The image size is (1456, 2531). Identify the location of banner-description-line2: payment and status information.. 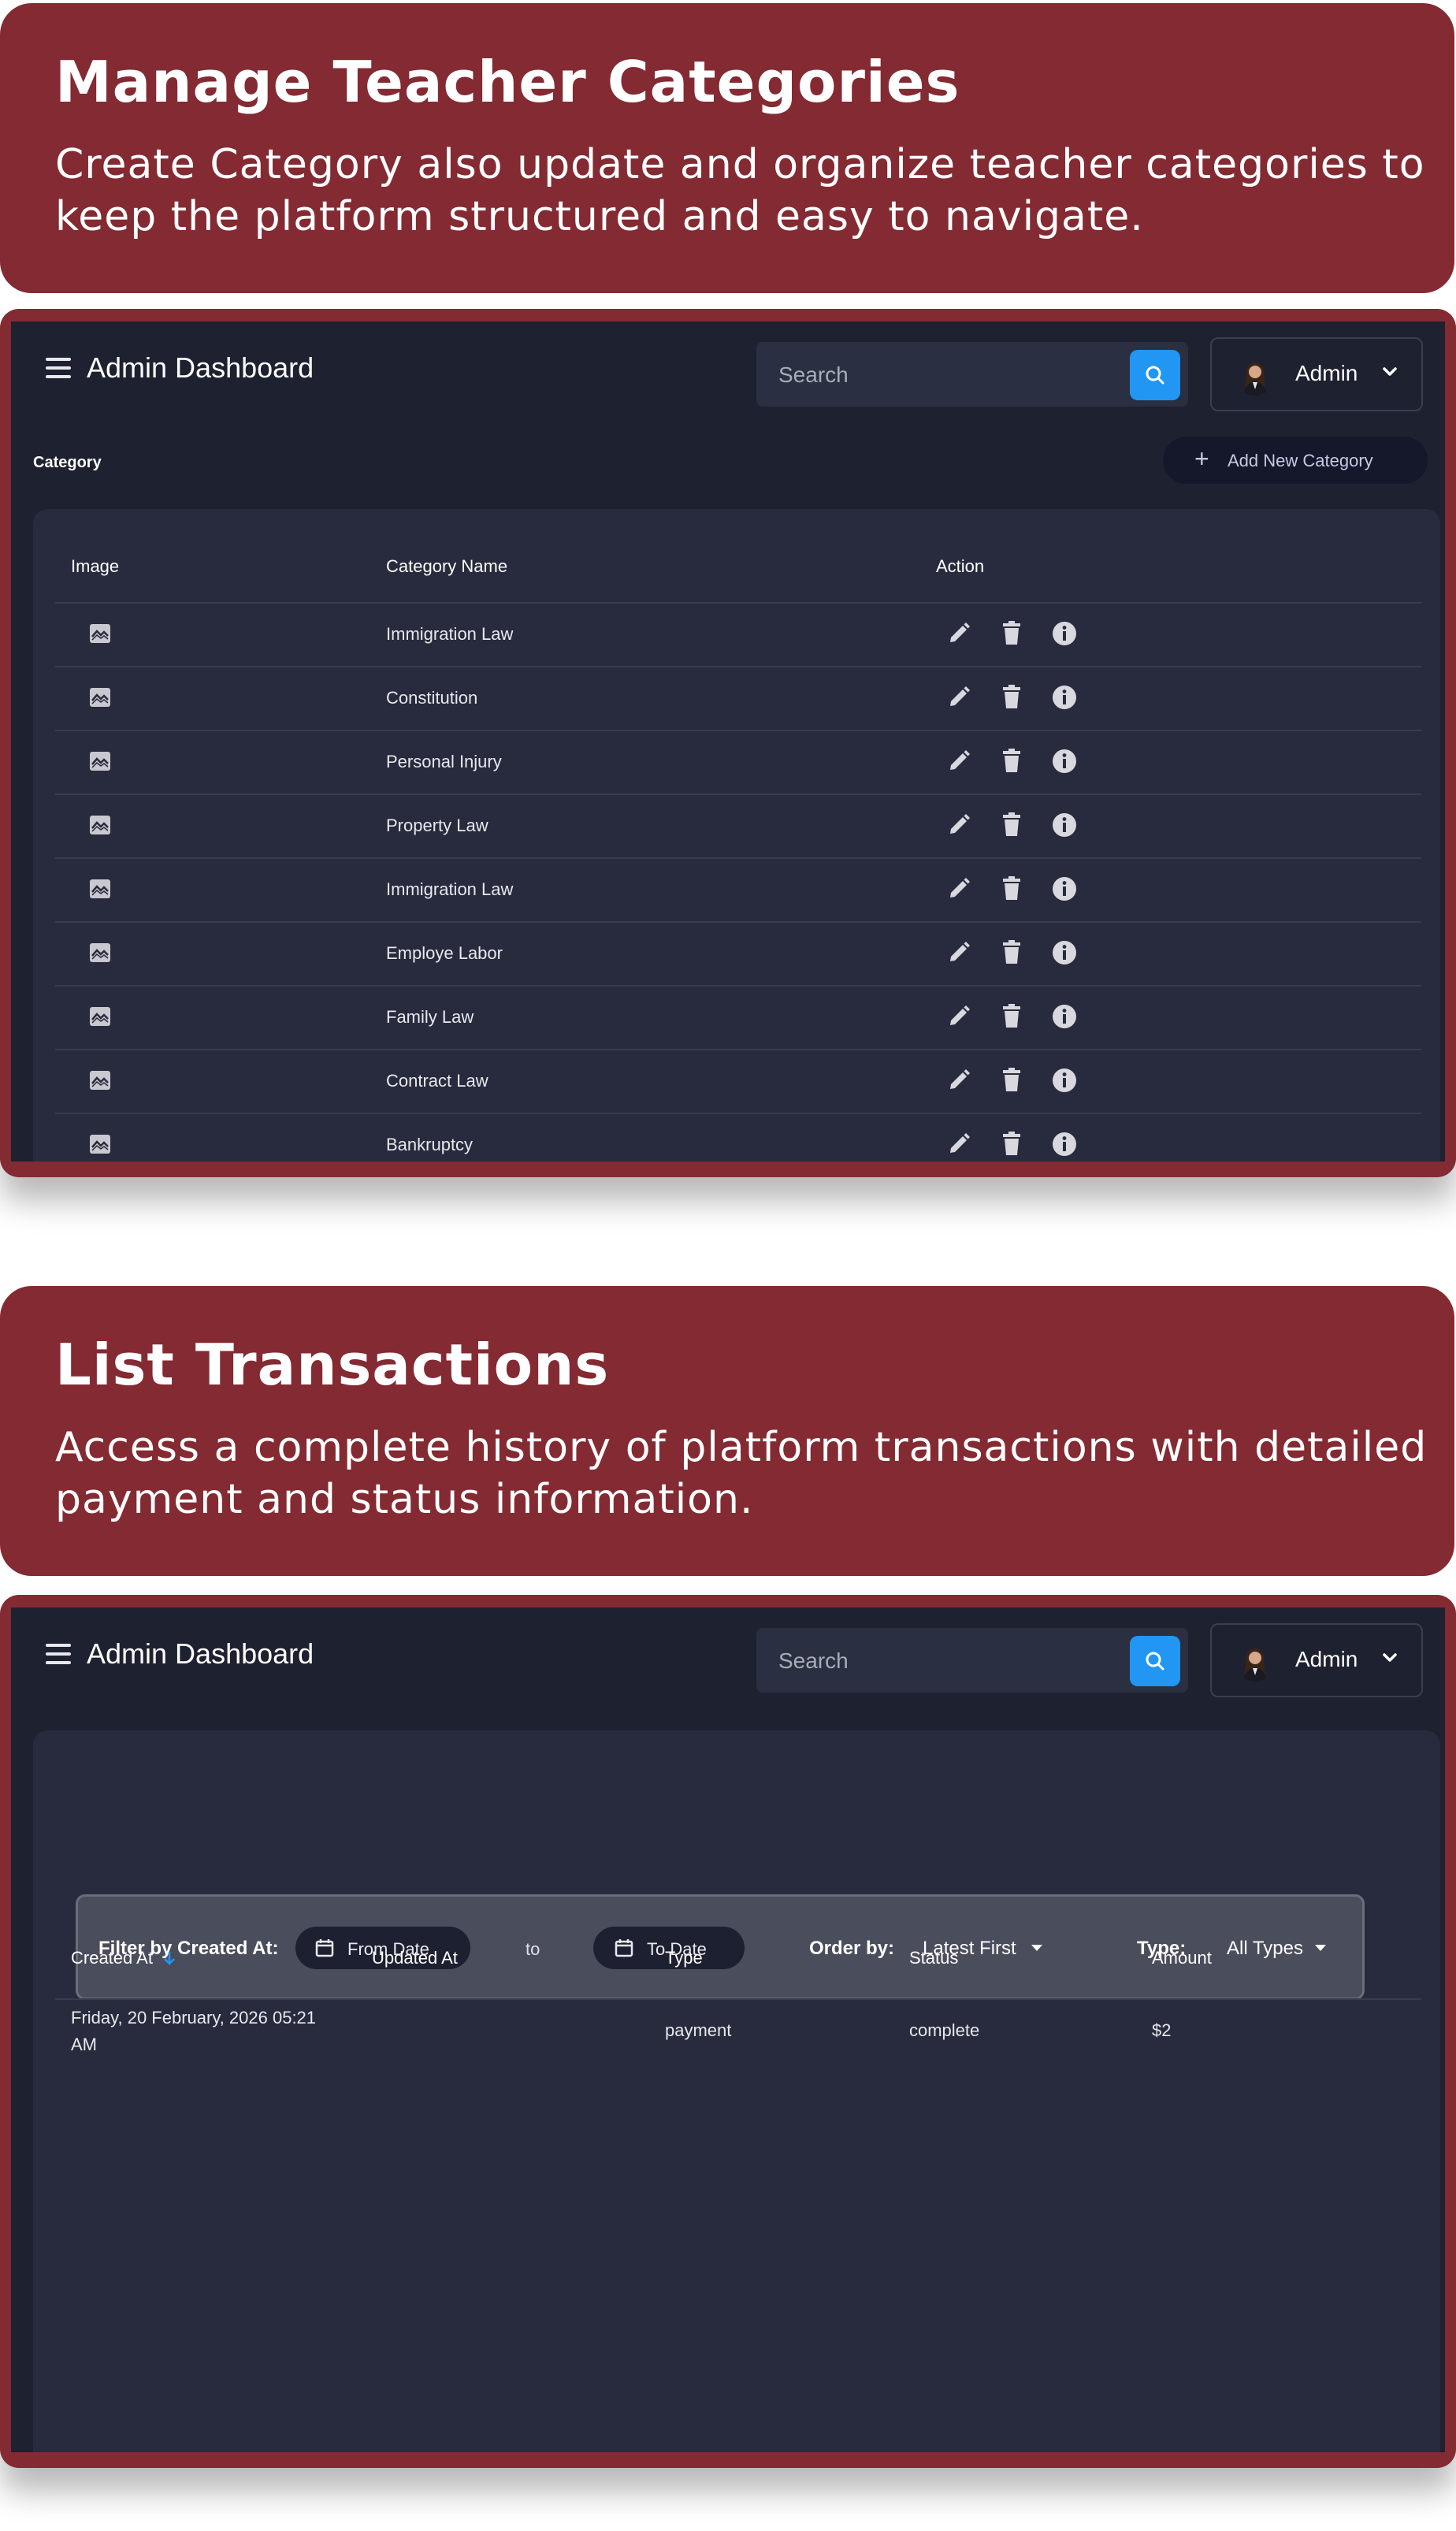
(404, 1499).